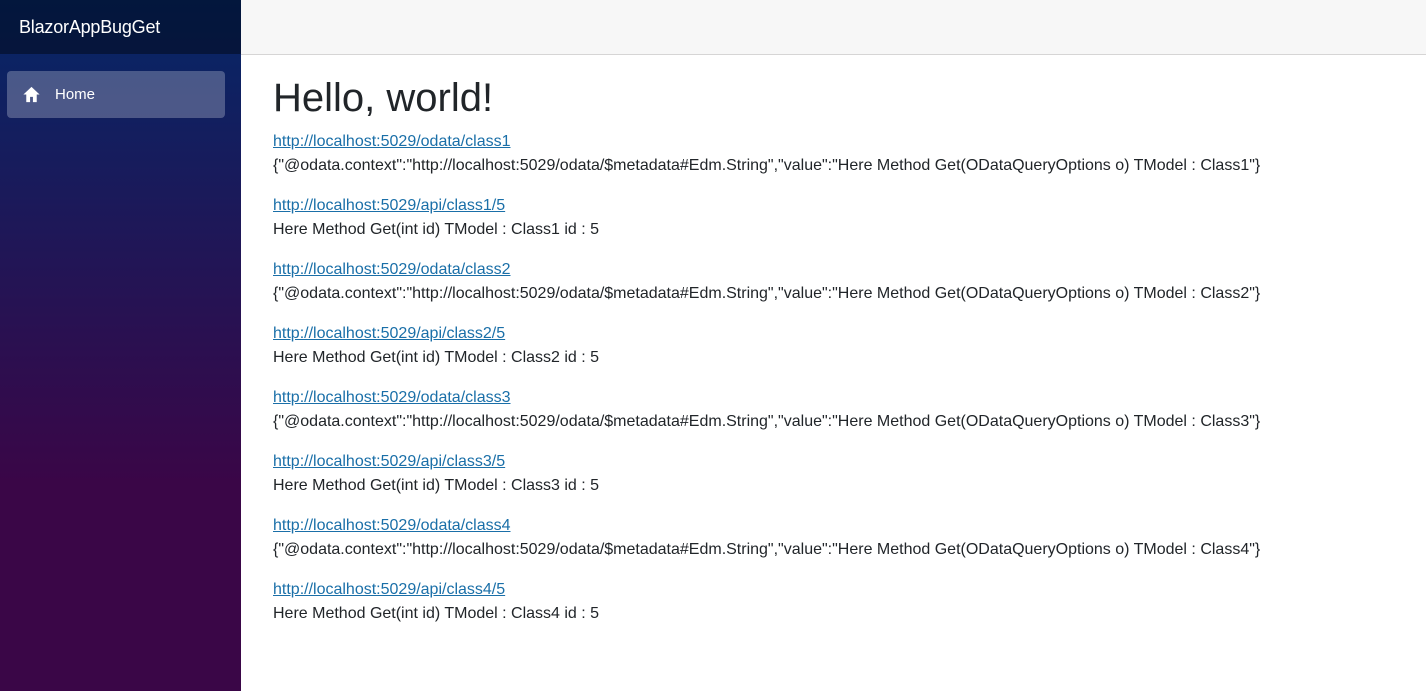 This screenshot has height=691, width=1426. What do you see at coordinates (116, 94) in the screenshot?
I see `nav-item-home: Home` at bounding box center [116, 94].